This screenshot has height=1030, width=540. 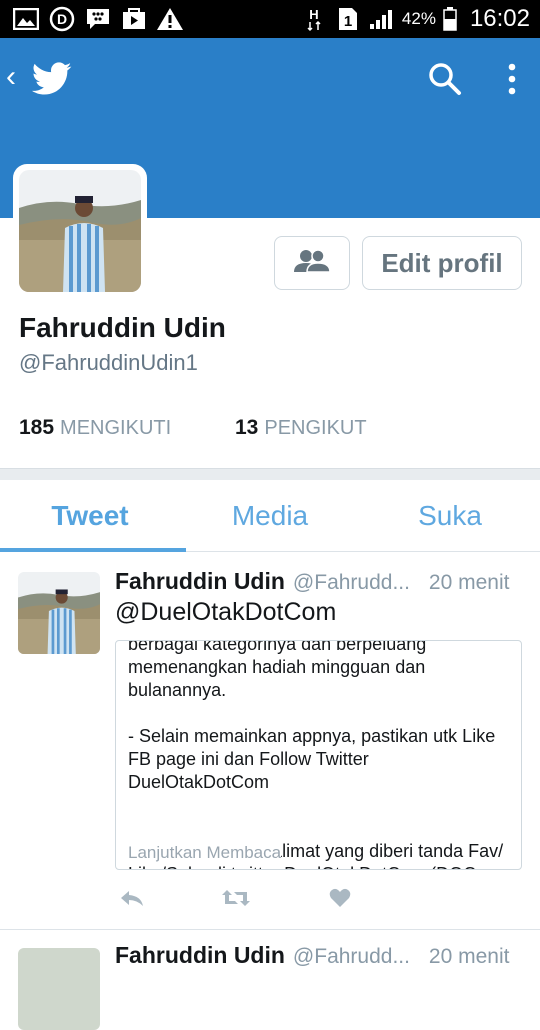 What do you see at coordinates (348, 21) in the screenshot?
I see `svg-text: 1` at bounding box center [348, 21].